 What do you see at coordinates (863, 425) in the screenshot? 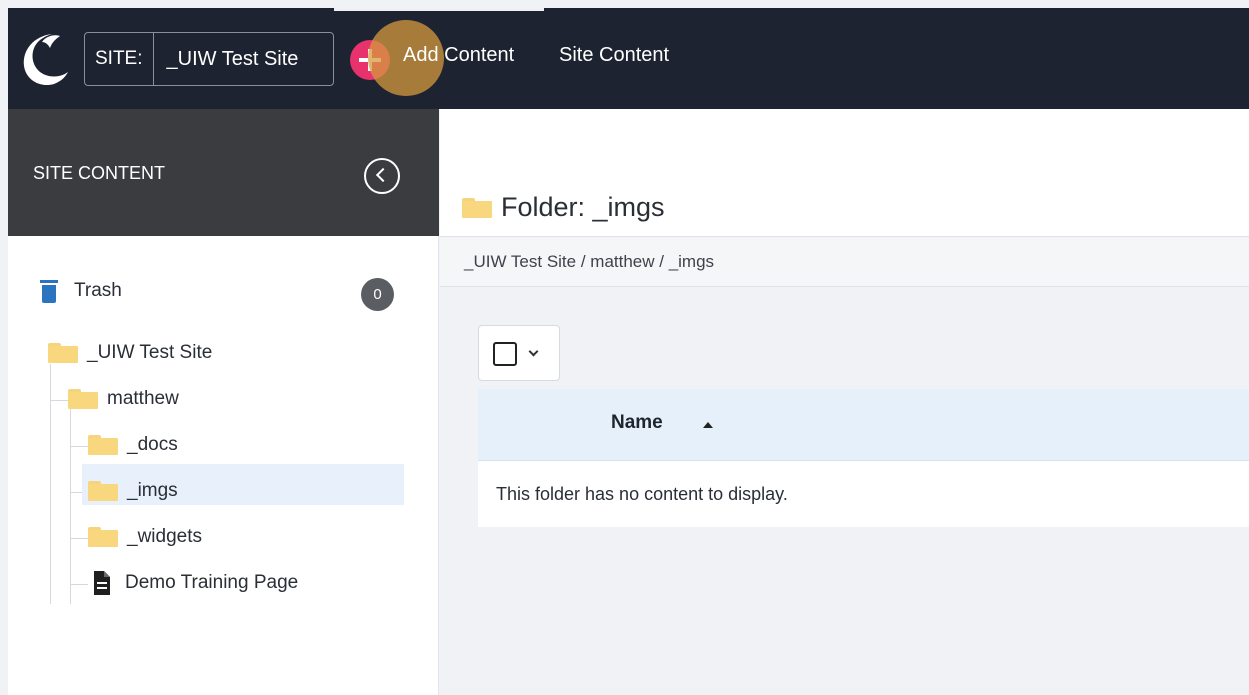
I see `table-header: Name` at bounding box center [863, 425].